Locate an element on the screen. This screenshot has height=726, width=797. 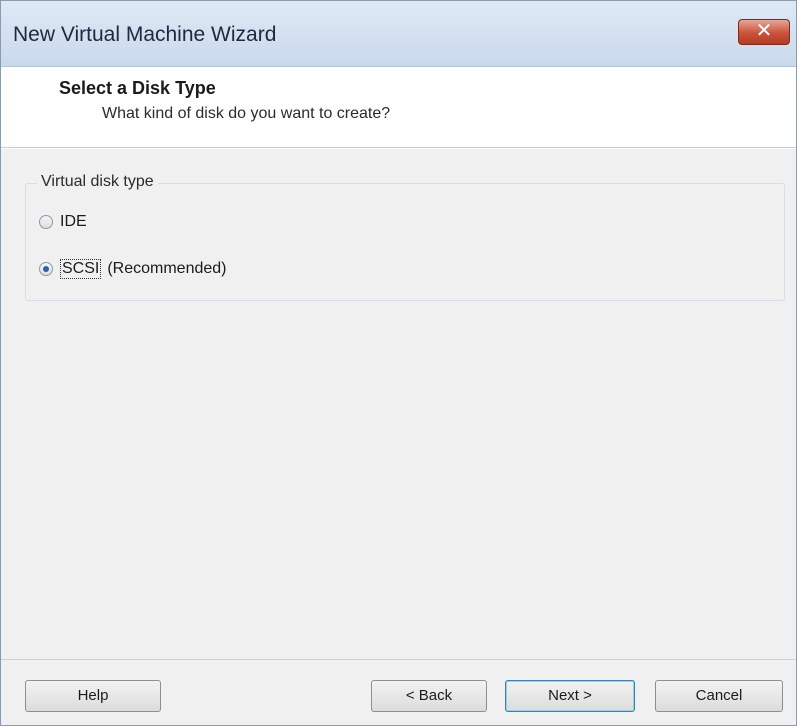
window-title: New Virtual Machine Wizard is located at coordinates (145, 34).